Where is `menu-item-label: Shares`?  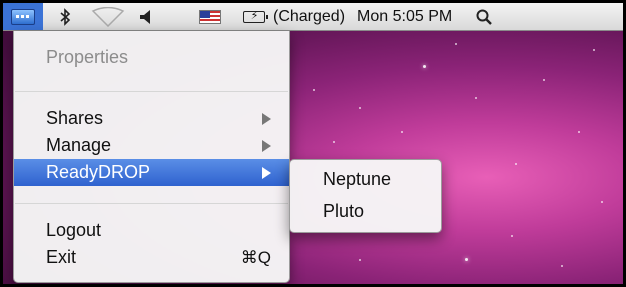
menu-item-label: Shares is located at coordinates (75, 118).